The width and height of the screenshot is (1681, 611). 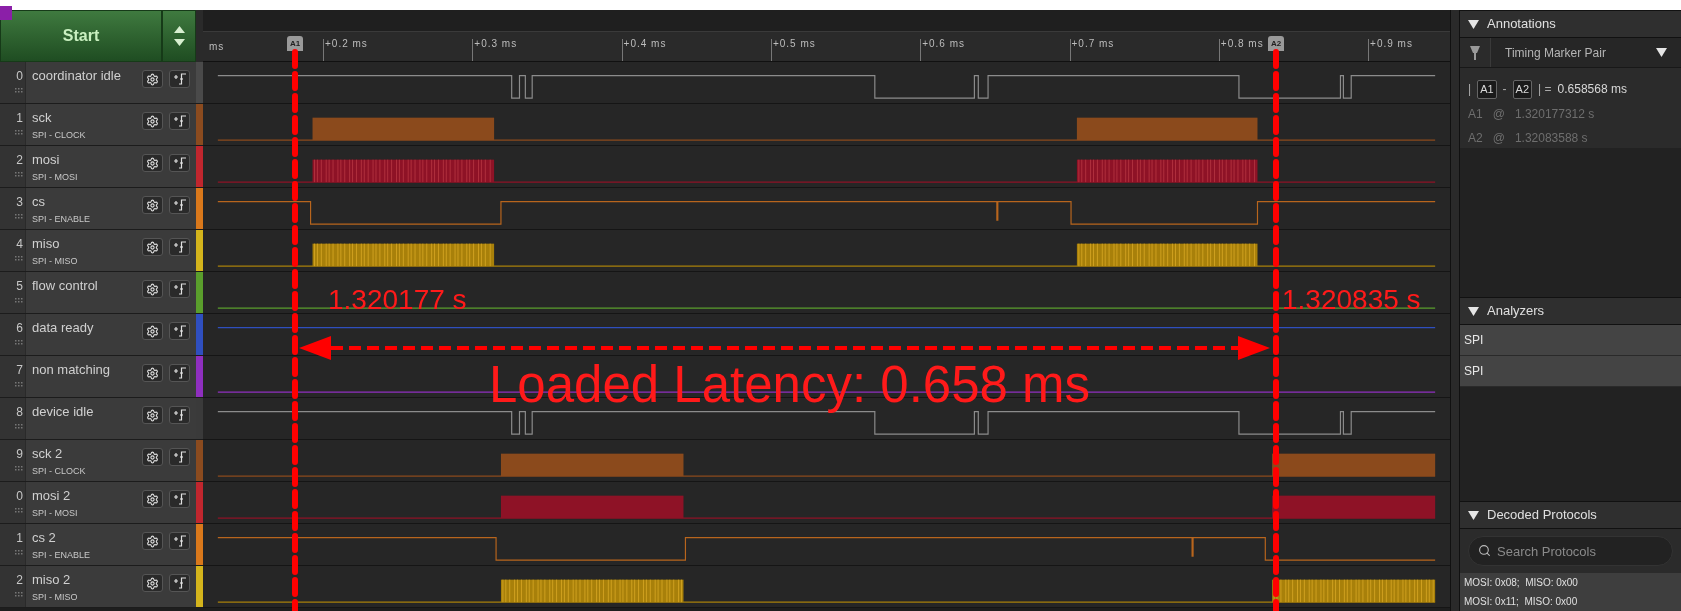 I want to click on ruler-tick-label: +0.5 ms, so click(x=793, y=50).